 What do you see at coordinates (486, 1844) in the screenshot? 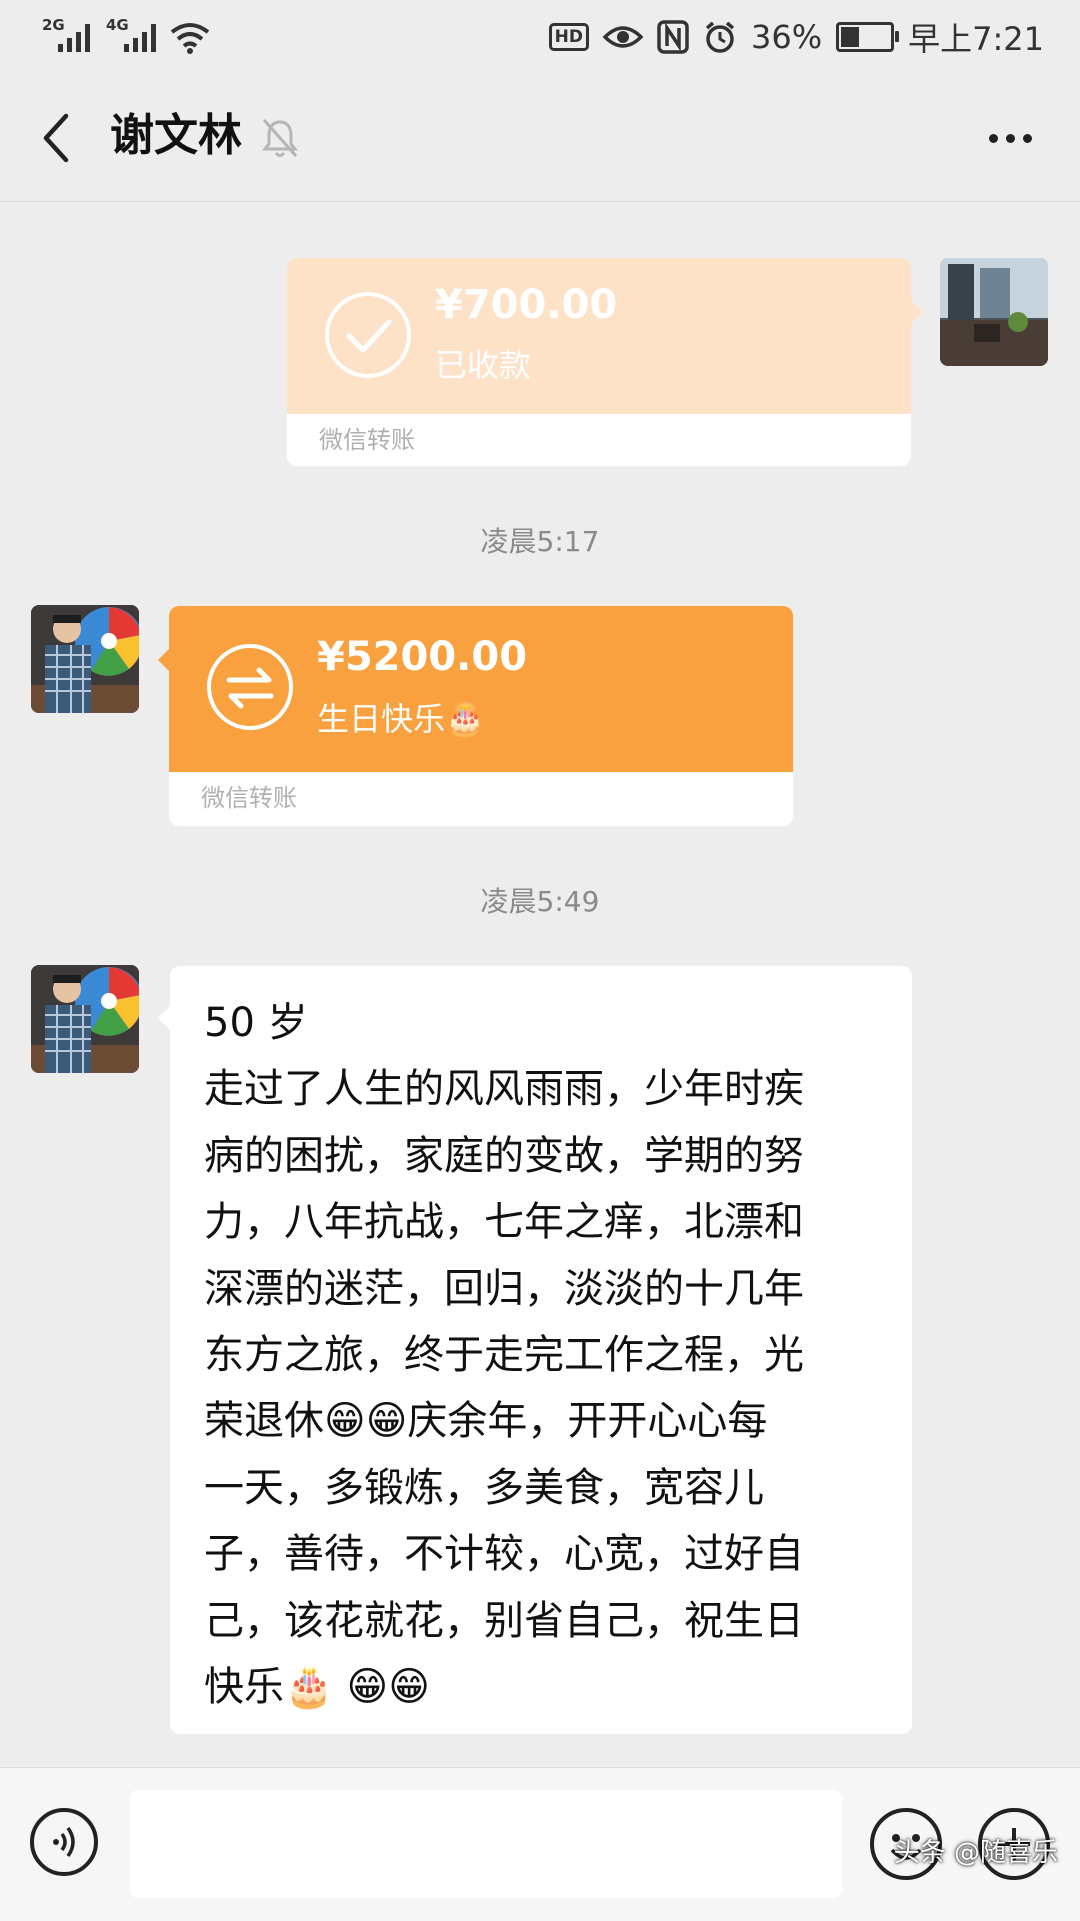
I see `message-input` at bounding box center [486, 1844].